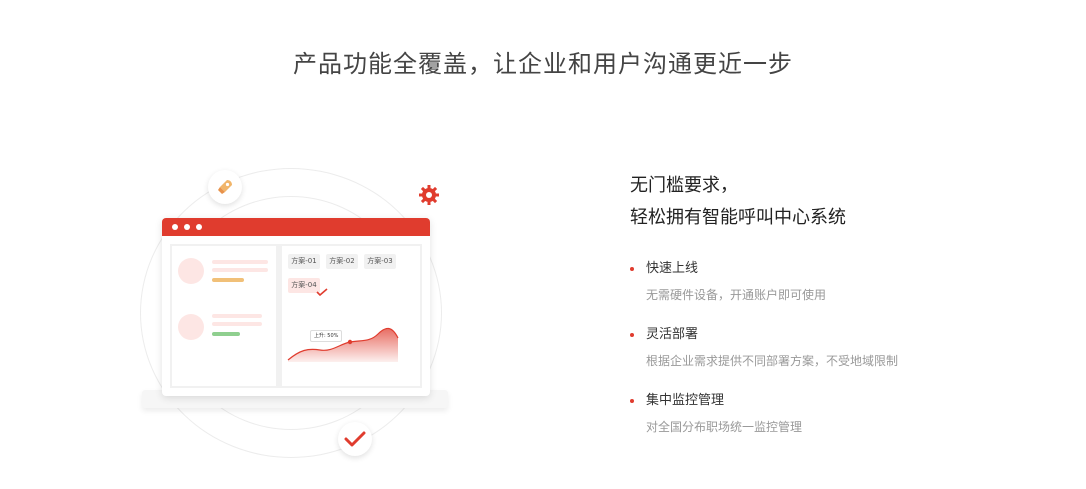 The width and height of the screenshot is (1086, 489). Describe the element at coordinates (350, 342) in the screenshot. I see `chart-point` at that location.